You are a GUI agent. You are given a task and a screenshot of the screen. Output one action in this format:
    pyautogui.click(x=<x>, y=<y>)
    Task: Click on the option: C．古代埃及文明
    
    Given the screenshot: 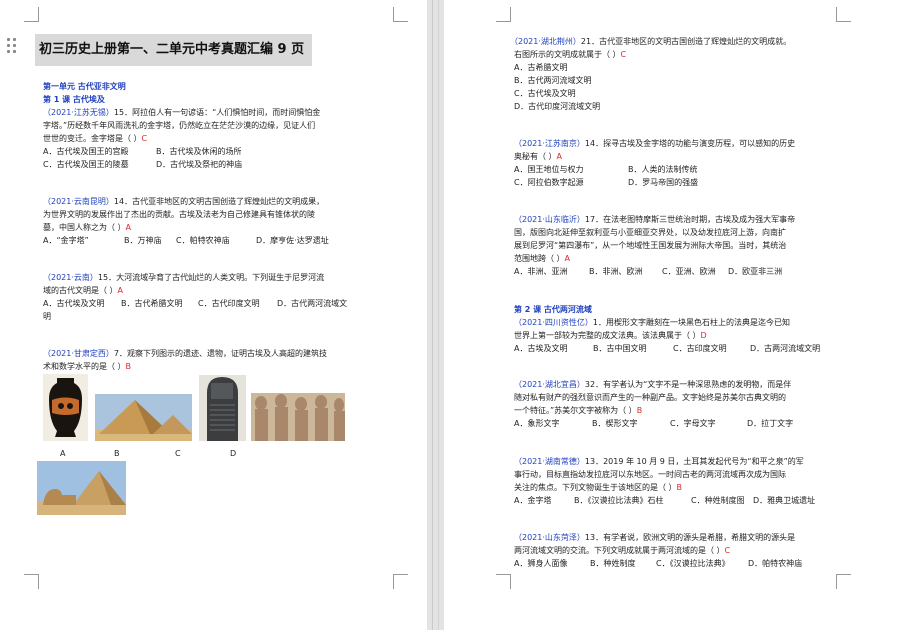 What is the action you would take?
    pyautogui.click(x=545, y=93)
    